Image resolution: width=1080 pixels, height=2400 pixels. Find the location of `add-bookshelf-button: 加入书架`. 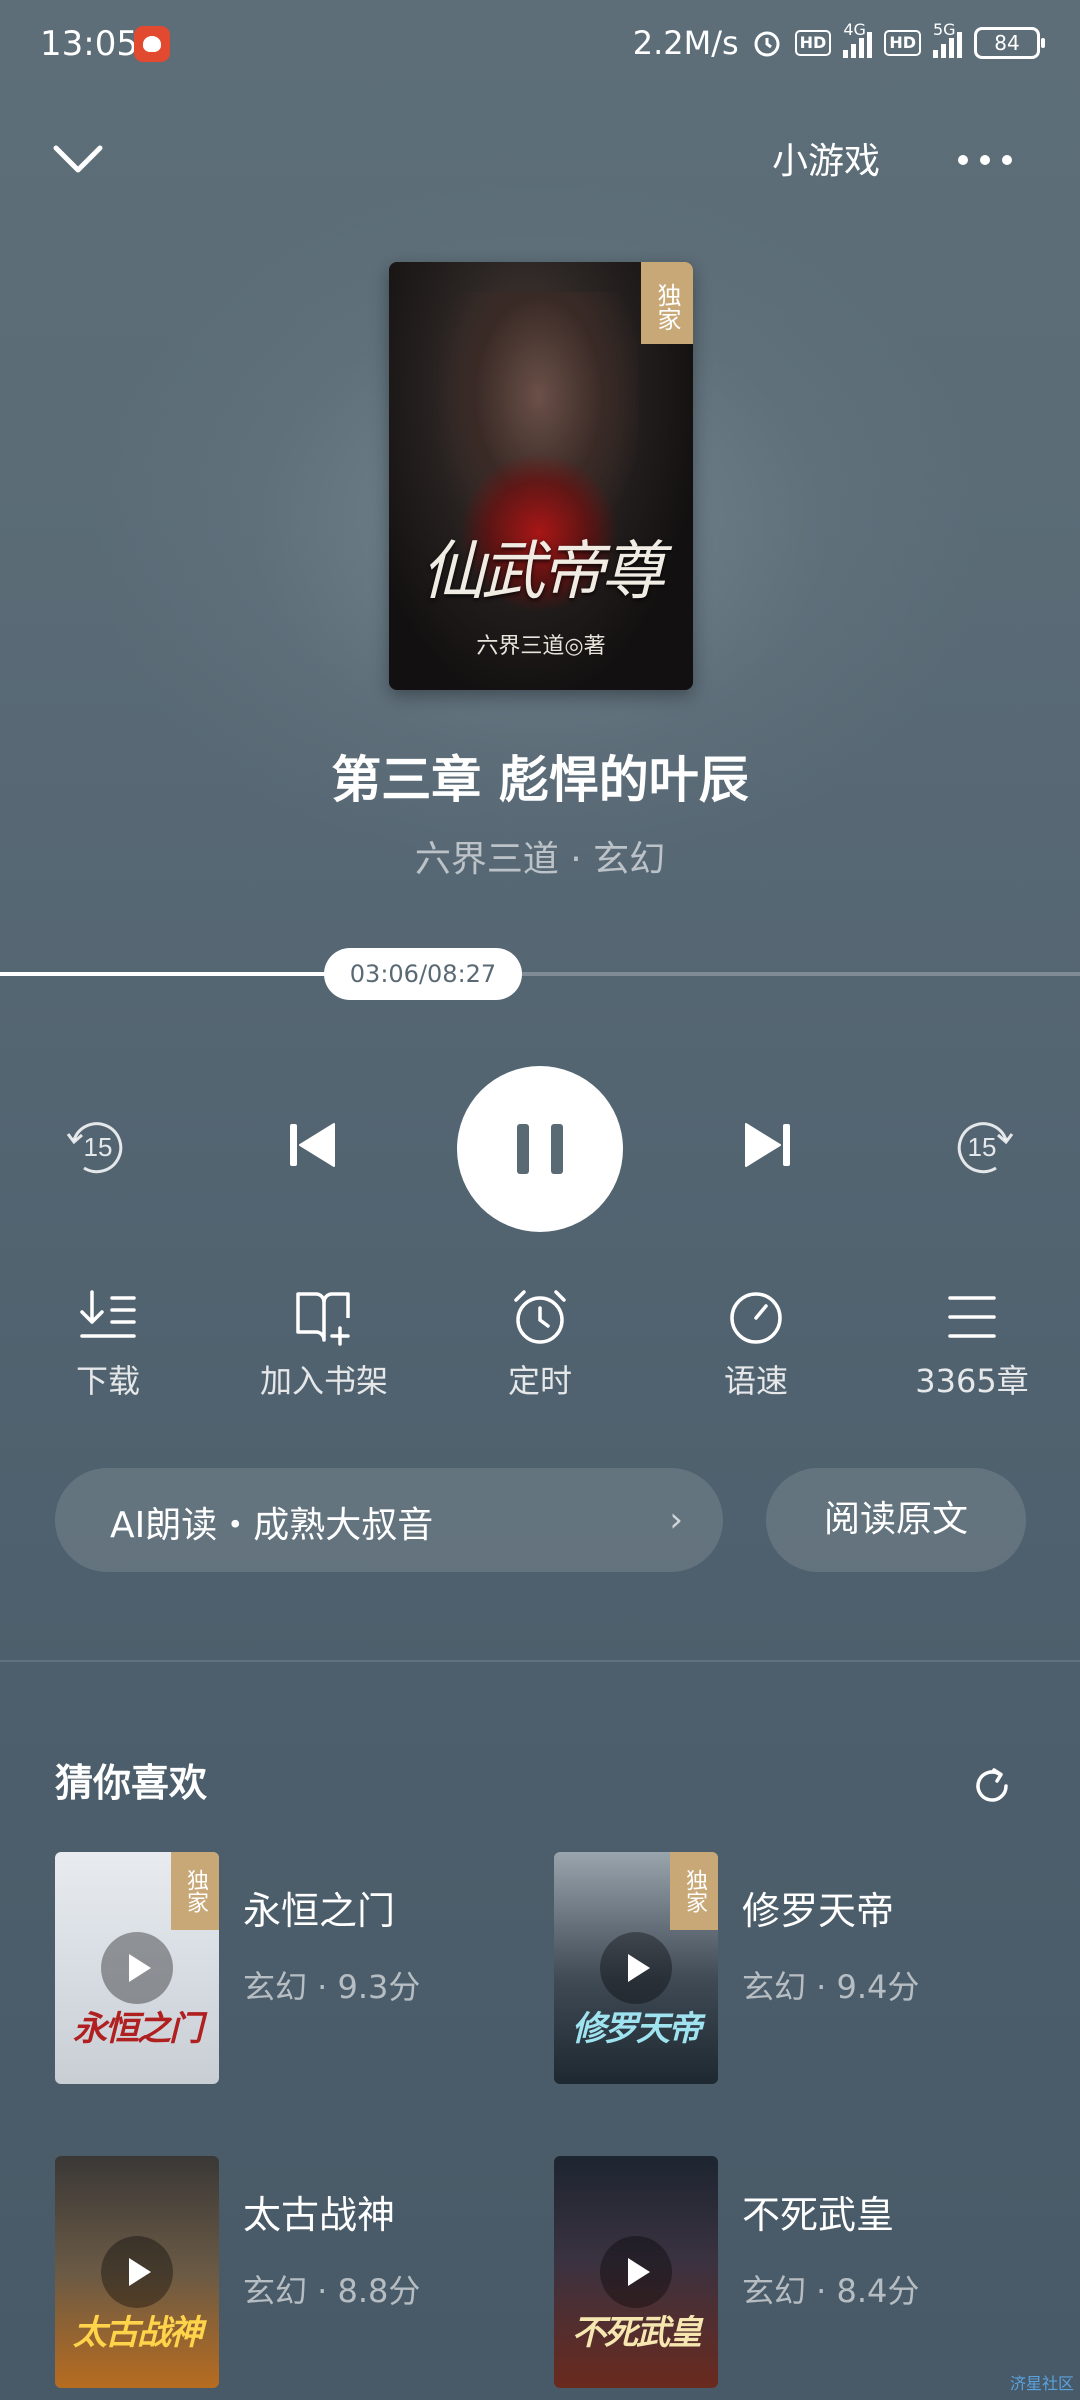

add-bookshelf-button: 加入书架 is located at coordinates (324, 1345).